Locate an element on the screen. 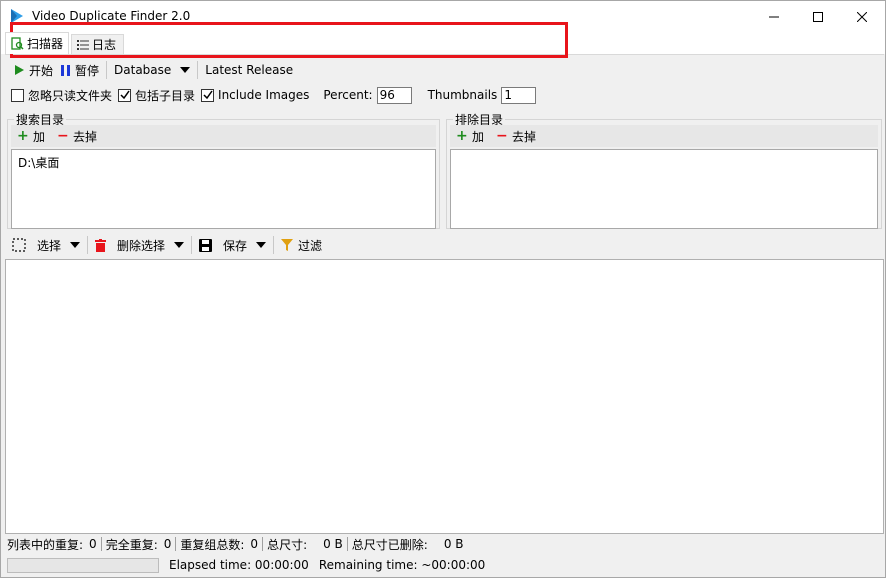 This screenshot has width=886, height=578. full-dupes-label: 完全重复: is located at coordinates (131, 544).